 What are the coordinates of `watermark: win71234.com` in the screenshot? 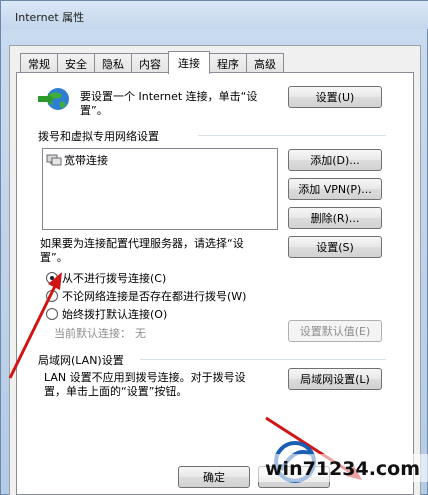 It's located at (341, 462).